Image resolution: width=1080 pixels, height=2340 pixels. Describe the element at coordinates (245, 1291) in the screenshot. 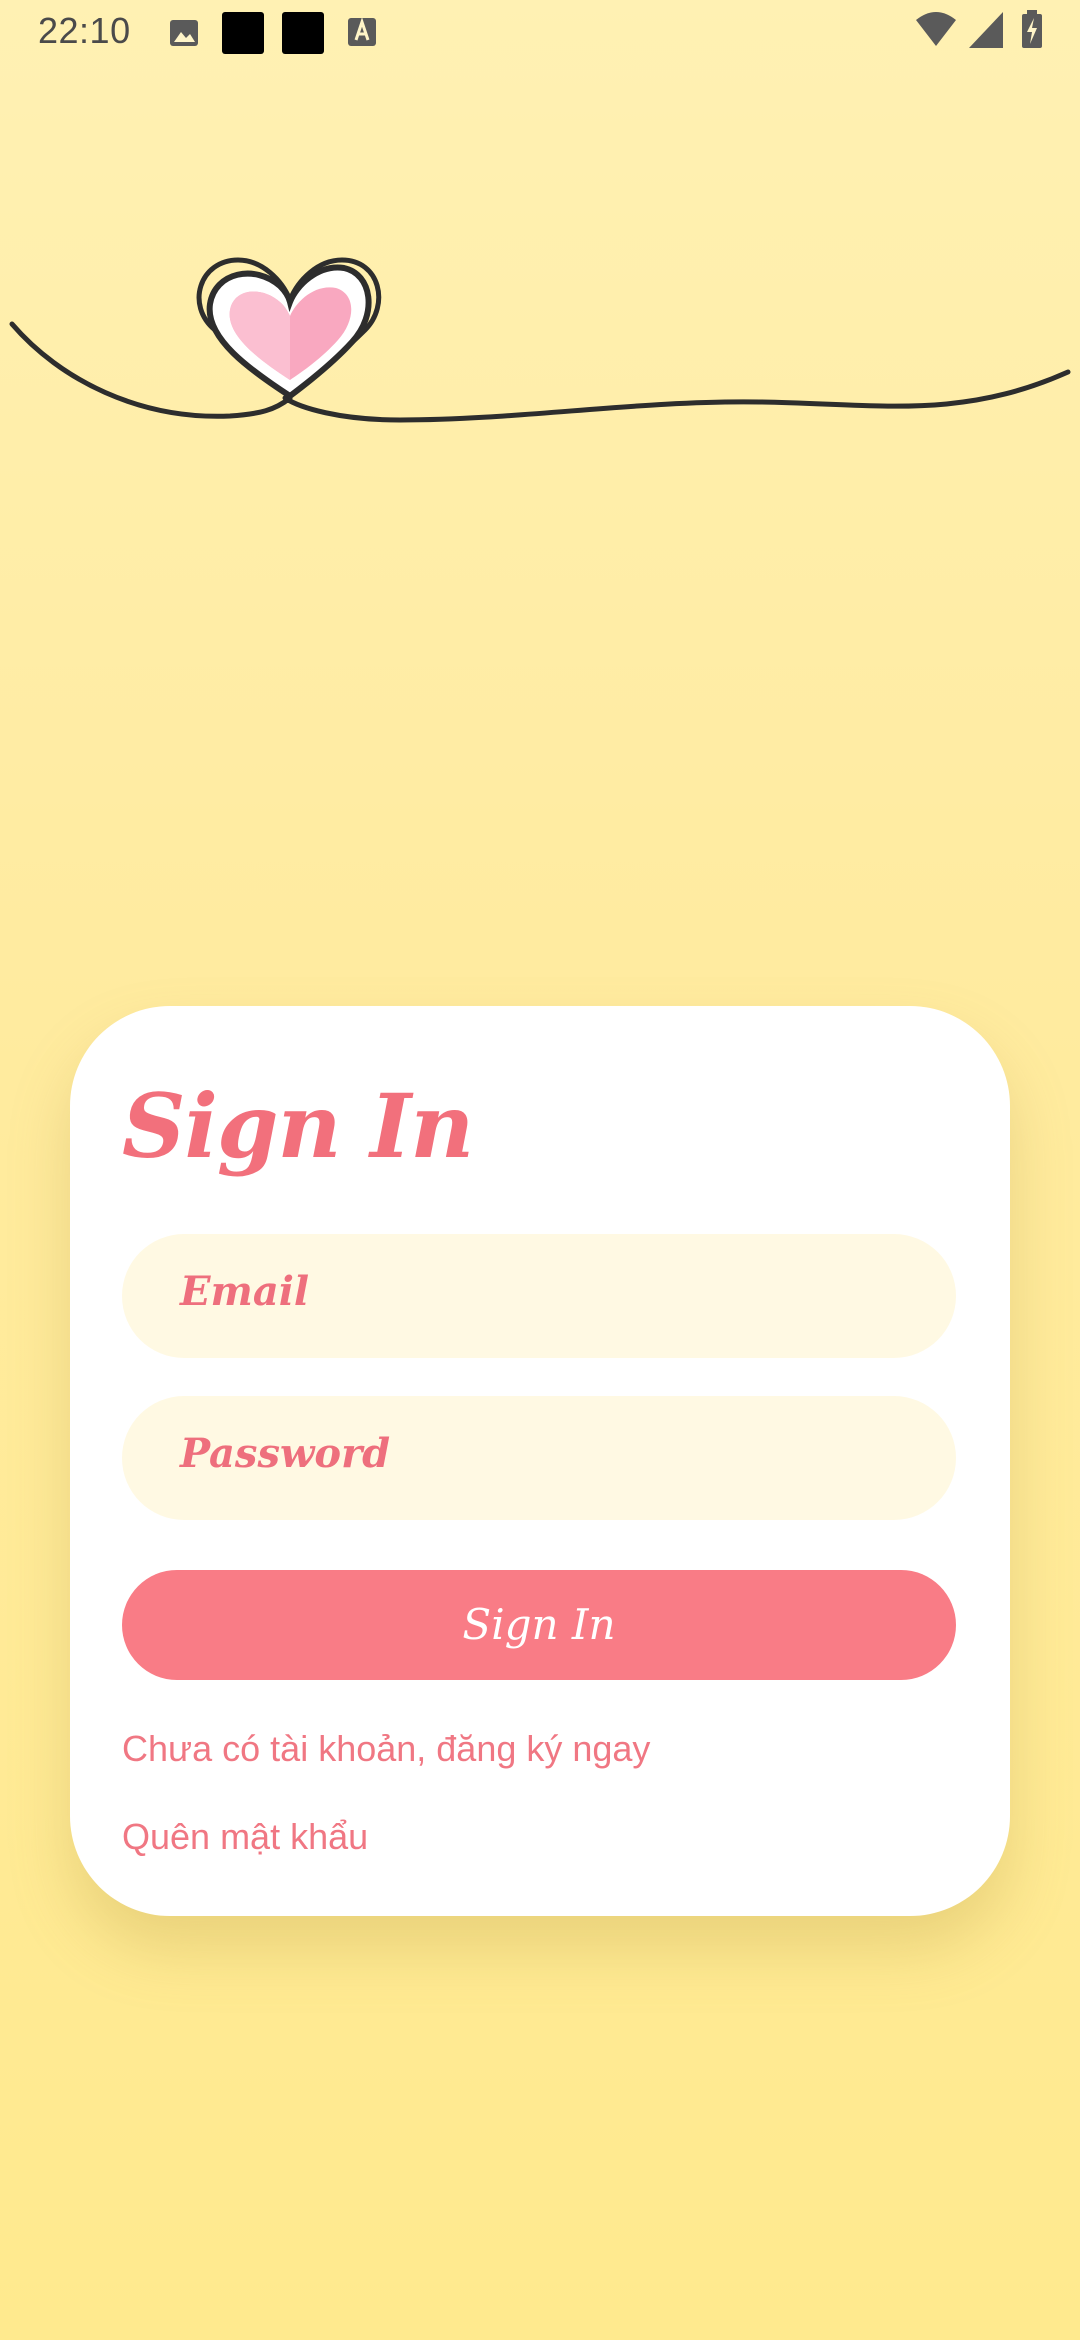

I see `email-placeholder: Email` at that location.